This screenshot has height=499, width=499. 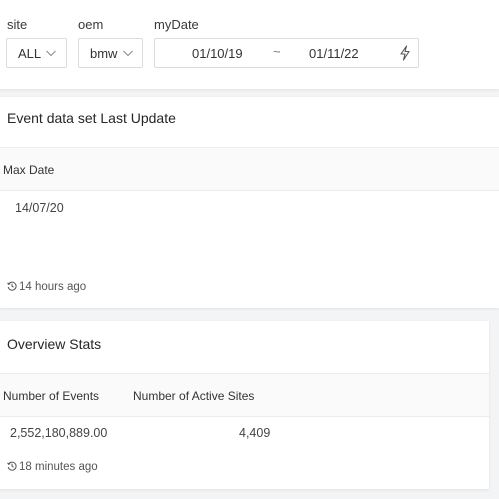 What do you see at coordinates (54, 344) in the screenshot?
I see `panel-title: Overview Stats` at bounding box center [54, 344].